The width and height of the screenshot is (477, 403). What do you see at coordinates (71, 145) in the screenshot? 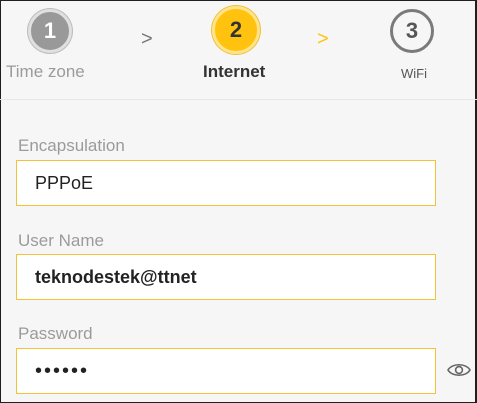
I see `encapsulation-label: Encapsulation` at bounding box center [71, 145].